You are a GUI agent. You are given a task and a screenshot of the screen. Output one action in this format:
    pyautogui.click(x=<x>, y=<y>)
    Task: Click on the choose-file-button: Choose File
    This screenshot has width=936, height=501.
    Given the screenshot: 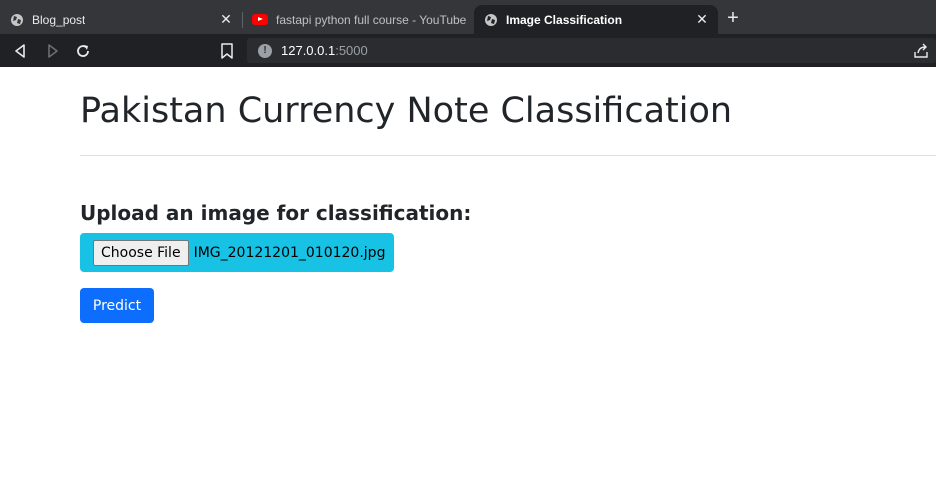 What is the action you would take?
    pyautogui.click(x=141, y=252)
    